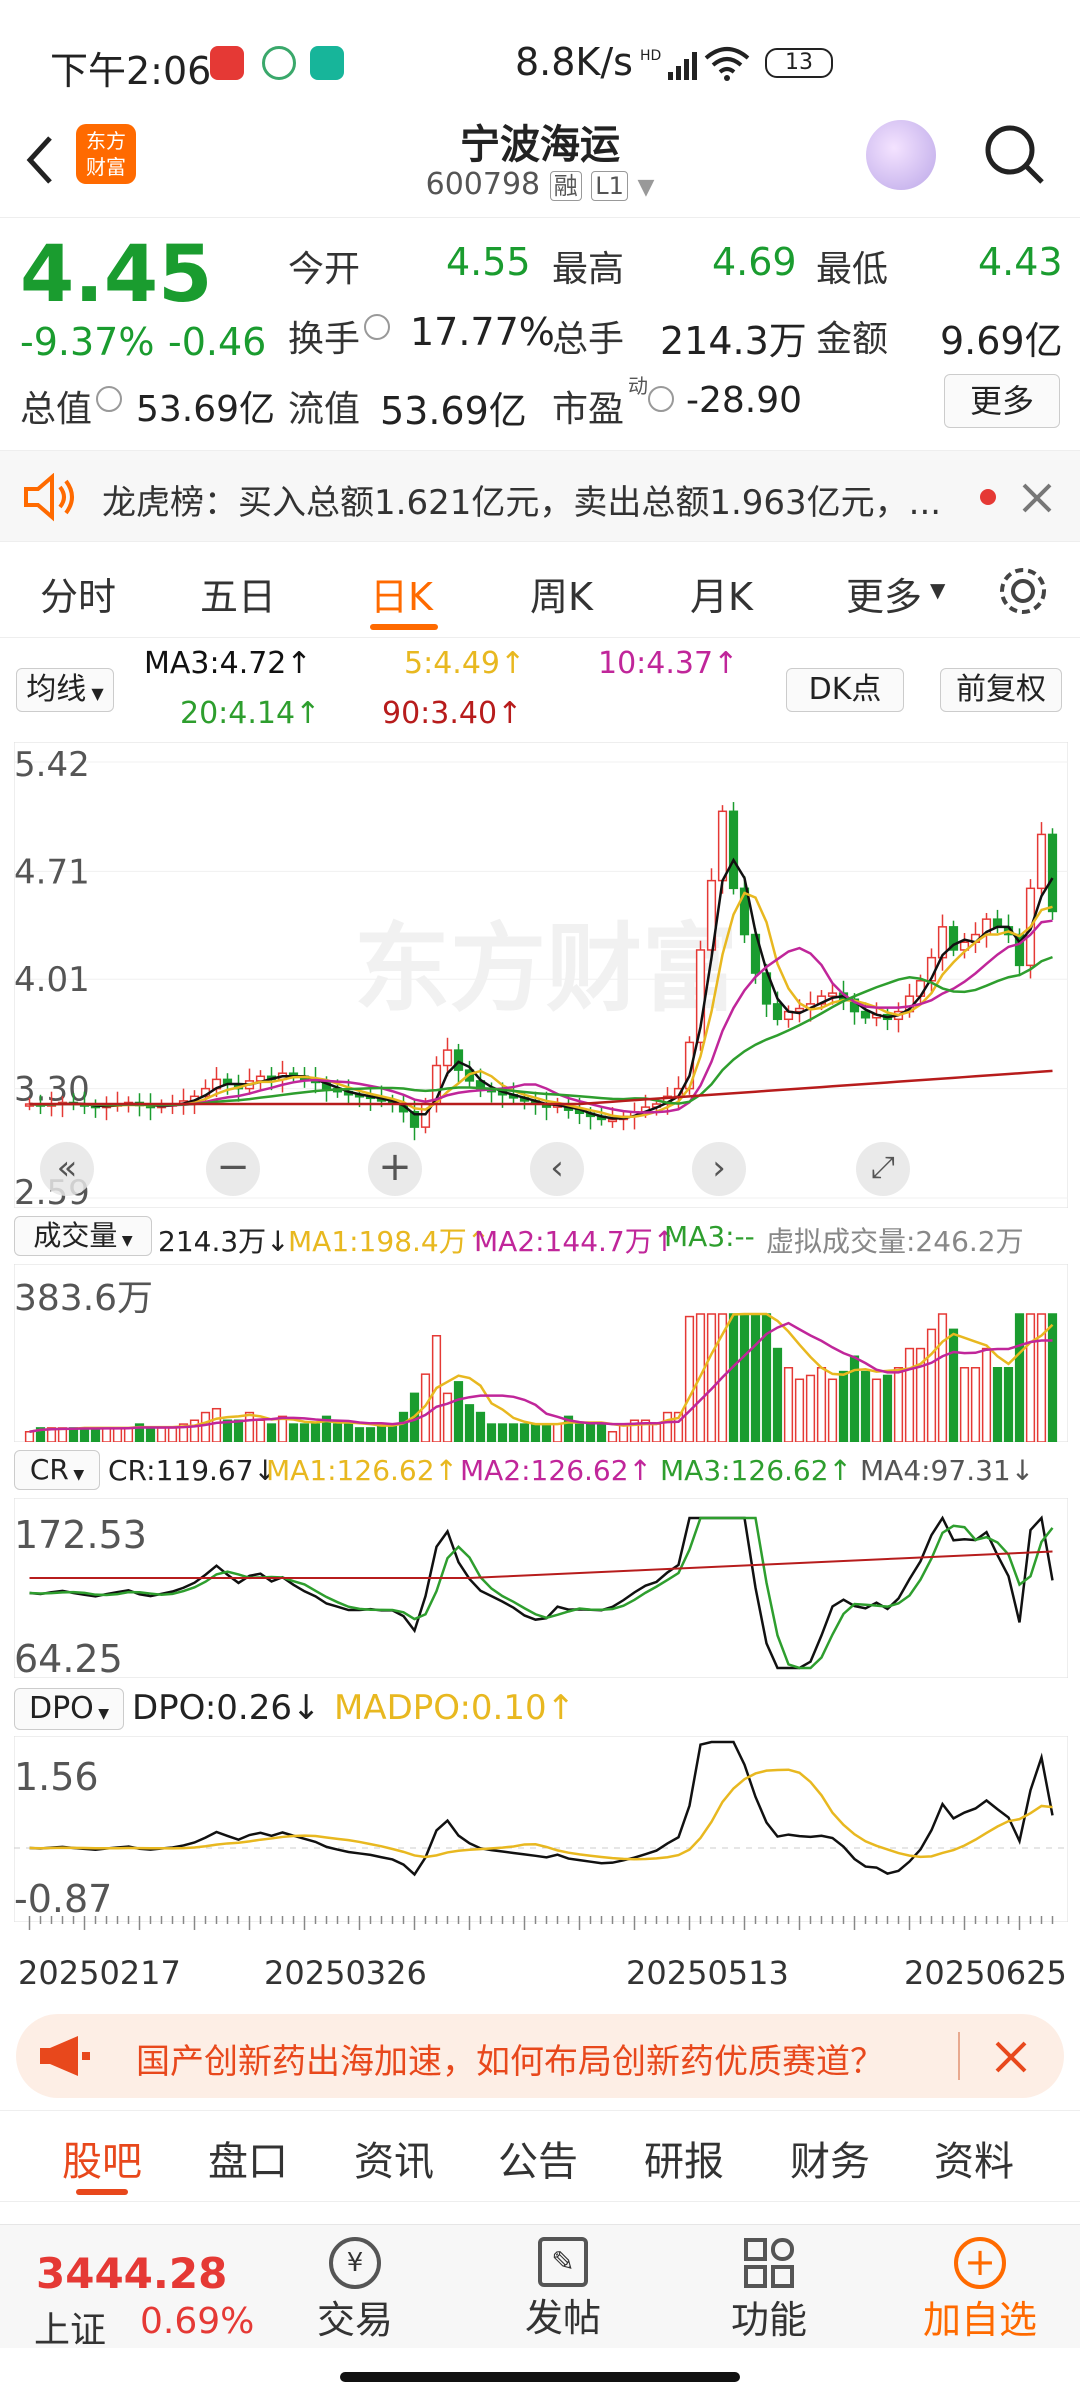 The height and width of the screenshot is (2400, 1080). I want to click on margin-badge: 融, so click(565, 186).